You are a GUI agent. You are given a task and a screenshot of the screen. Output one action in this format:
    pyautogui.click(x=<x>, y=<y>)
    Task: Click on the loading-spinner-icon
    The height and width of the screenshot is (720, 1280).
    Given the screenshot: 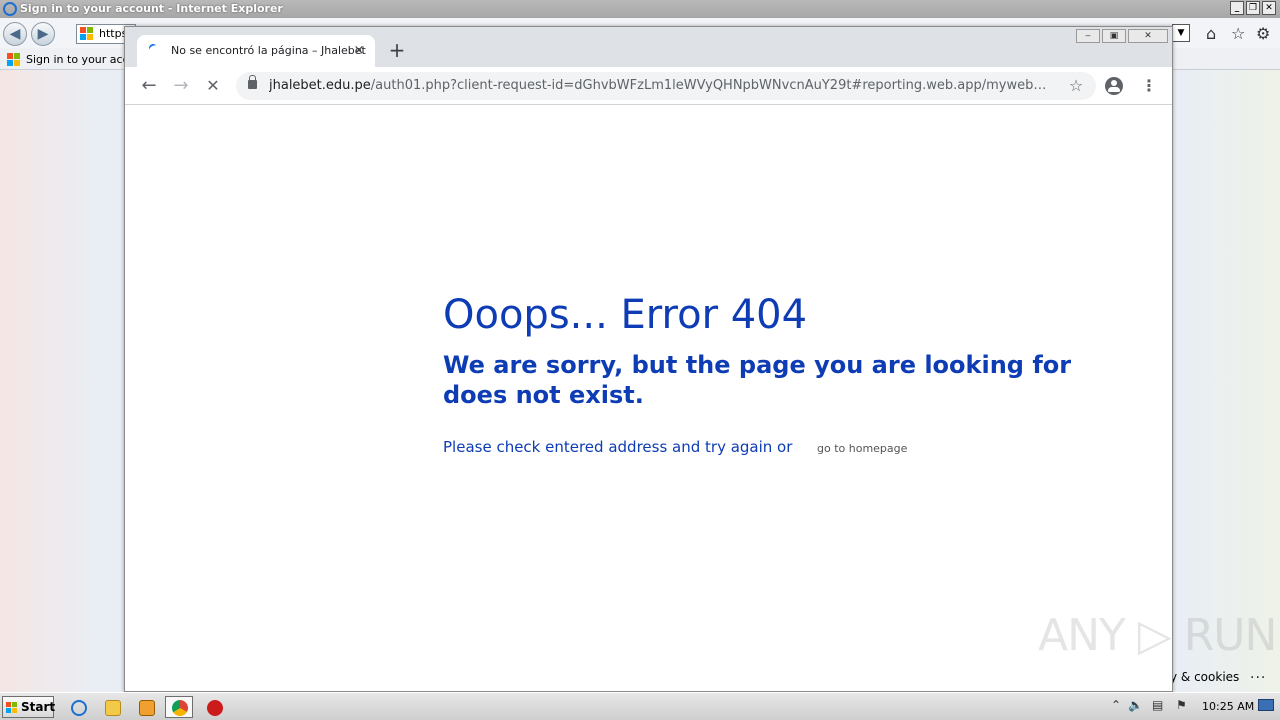 What is the action you would take?
    pyautogui.click(x=153, y=48)
    